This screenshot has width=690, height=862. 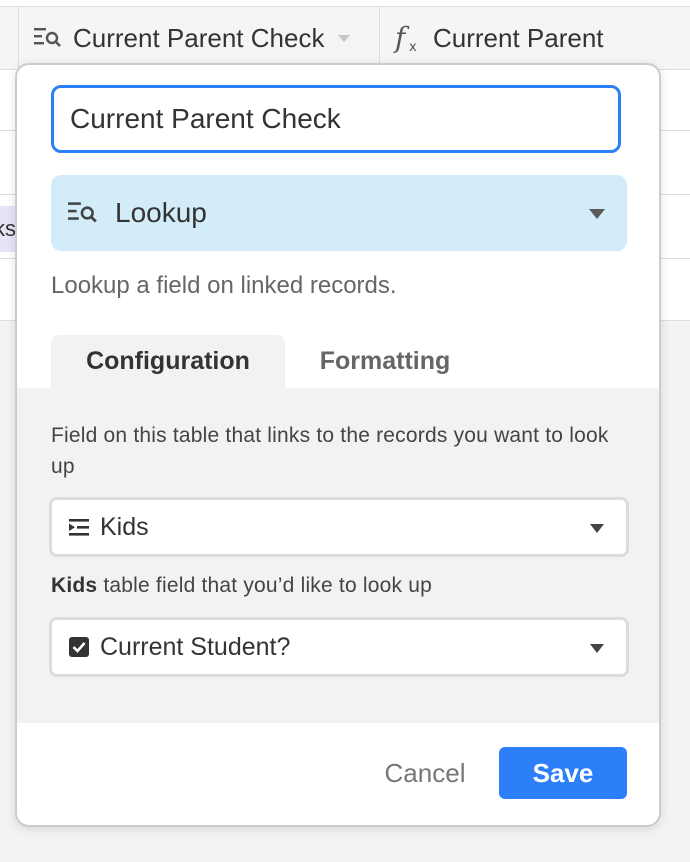 What do you see at coordinates (339, 213) in the screenshot?
I see `field-type-select: Lookup` at bounding box center [339, 213].